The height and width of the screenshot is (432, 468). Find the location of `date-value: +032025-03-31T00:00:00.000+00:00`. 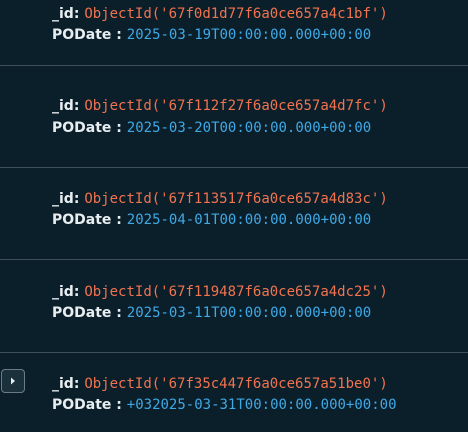

date-value: +032025-03-31T00:00:00.000+00:00 is located at coordinates (262, 405).